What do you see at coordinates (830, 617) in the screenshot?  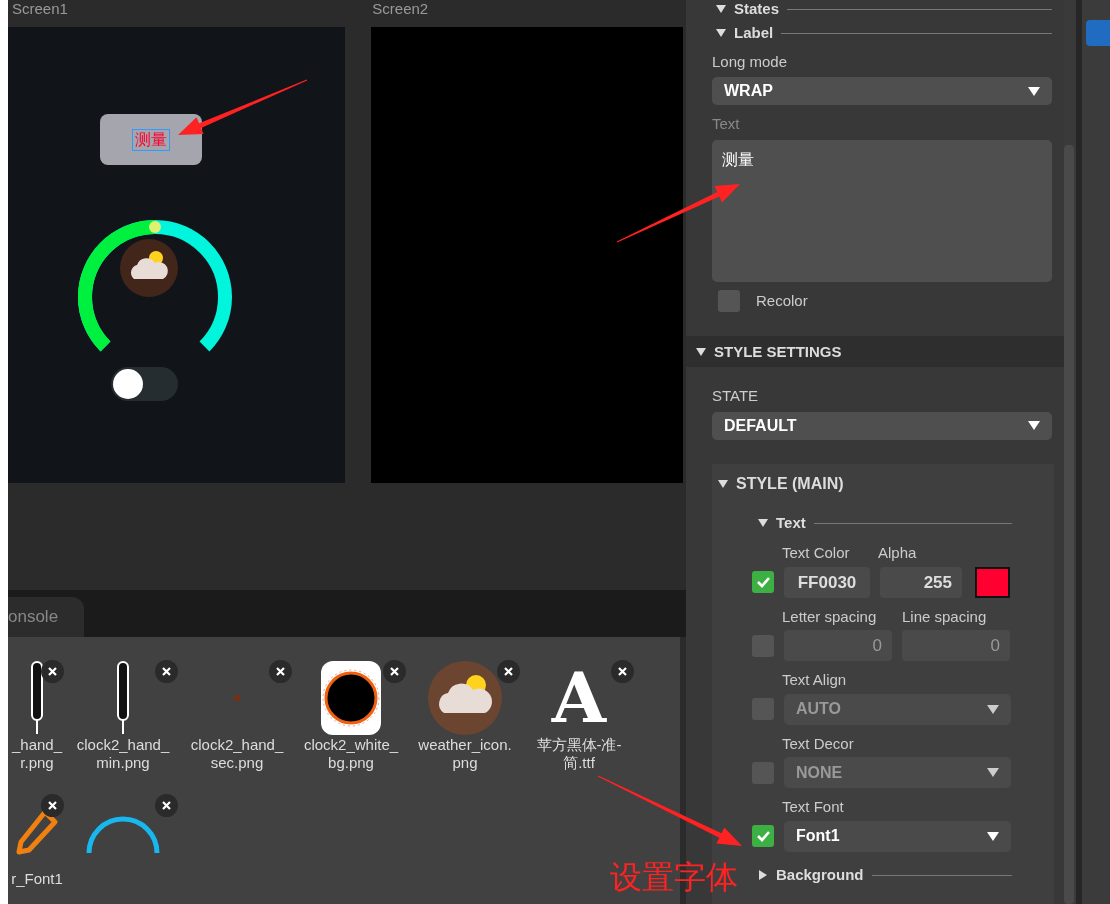 I see `field-label: Letter spacing` at bounding box center [830, 617].